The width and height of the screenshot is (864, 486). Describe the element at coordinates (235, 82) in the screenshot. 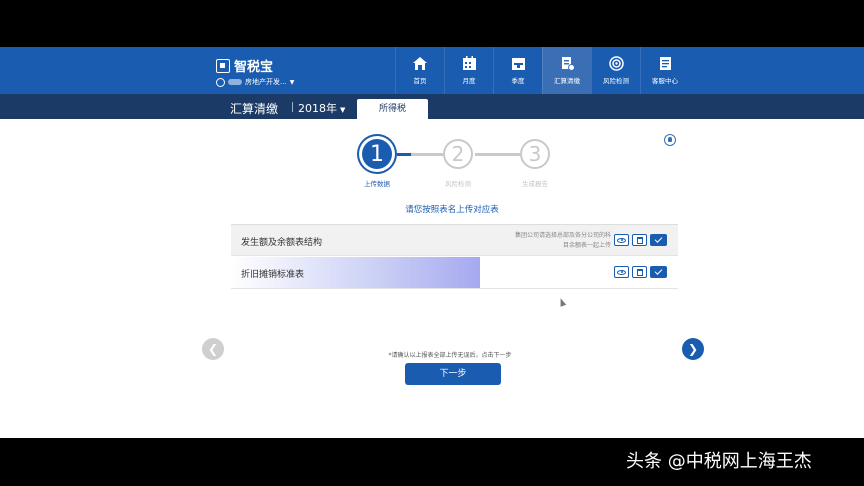

I see `redacted-company-prefix` at that location.